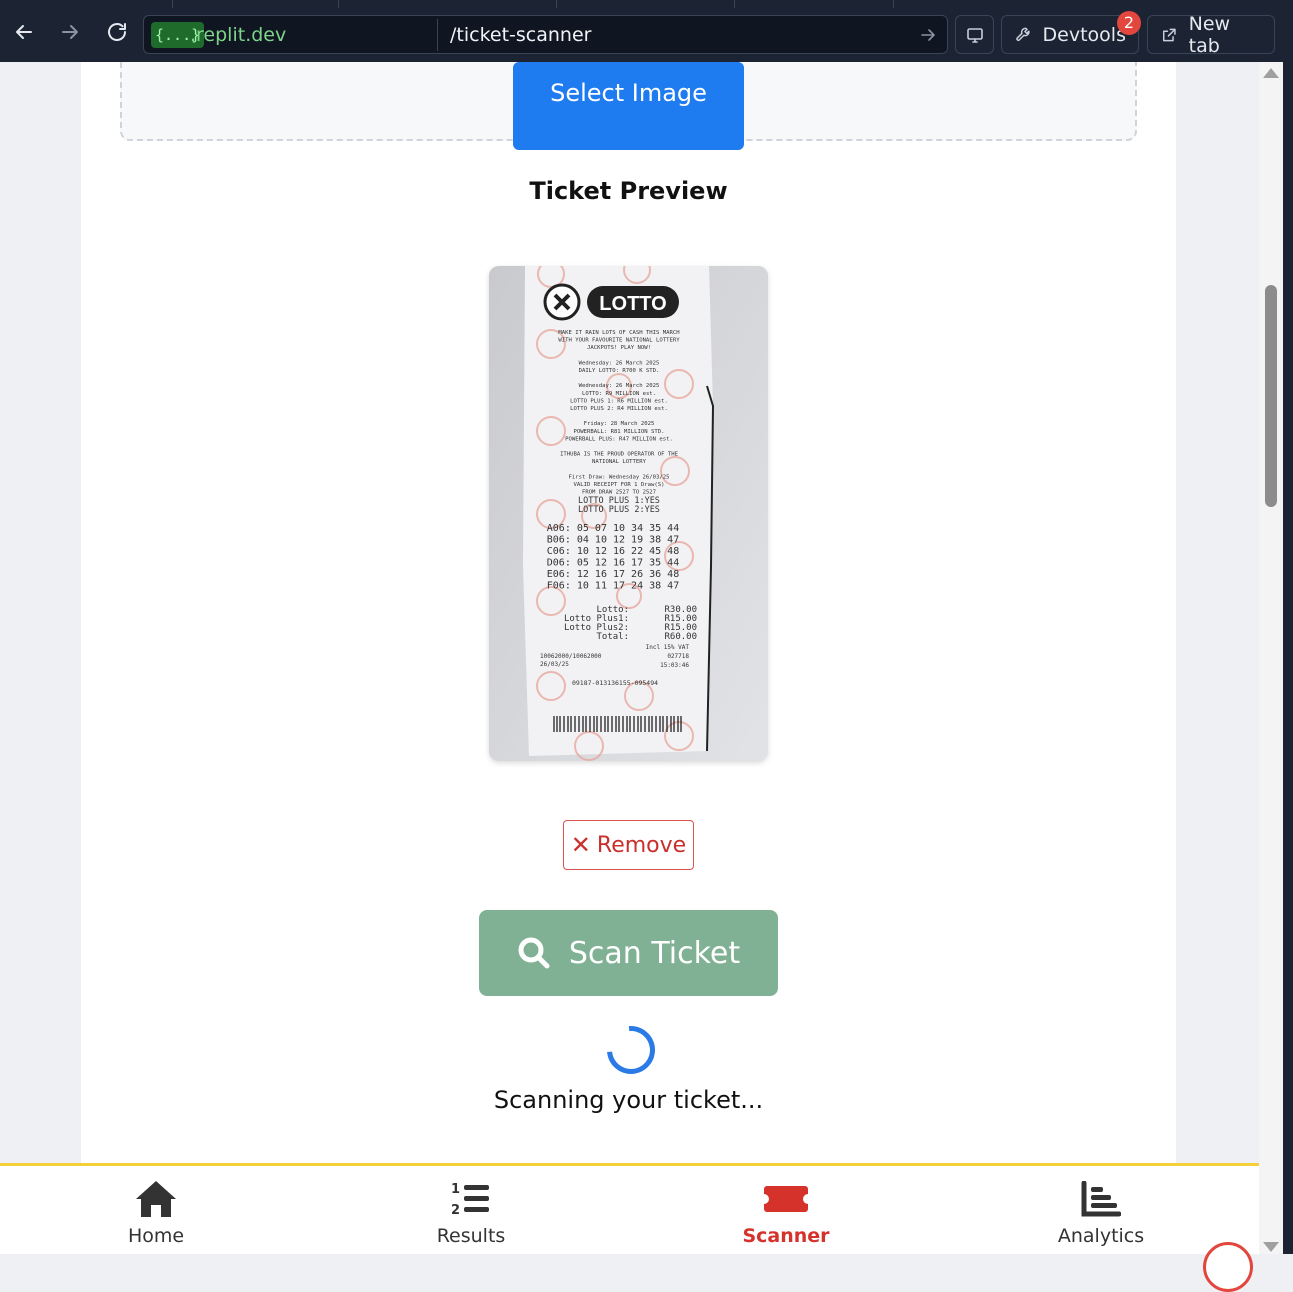 This screenshot has width=1293, height=1292. I want to click on back-button, so click(24, 32).